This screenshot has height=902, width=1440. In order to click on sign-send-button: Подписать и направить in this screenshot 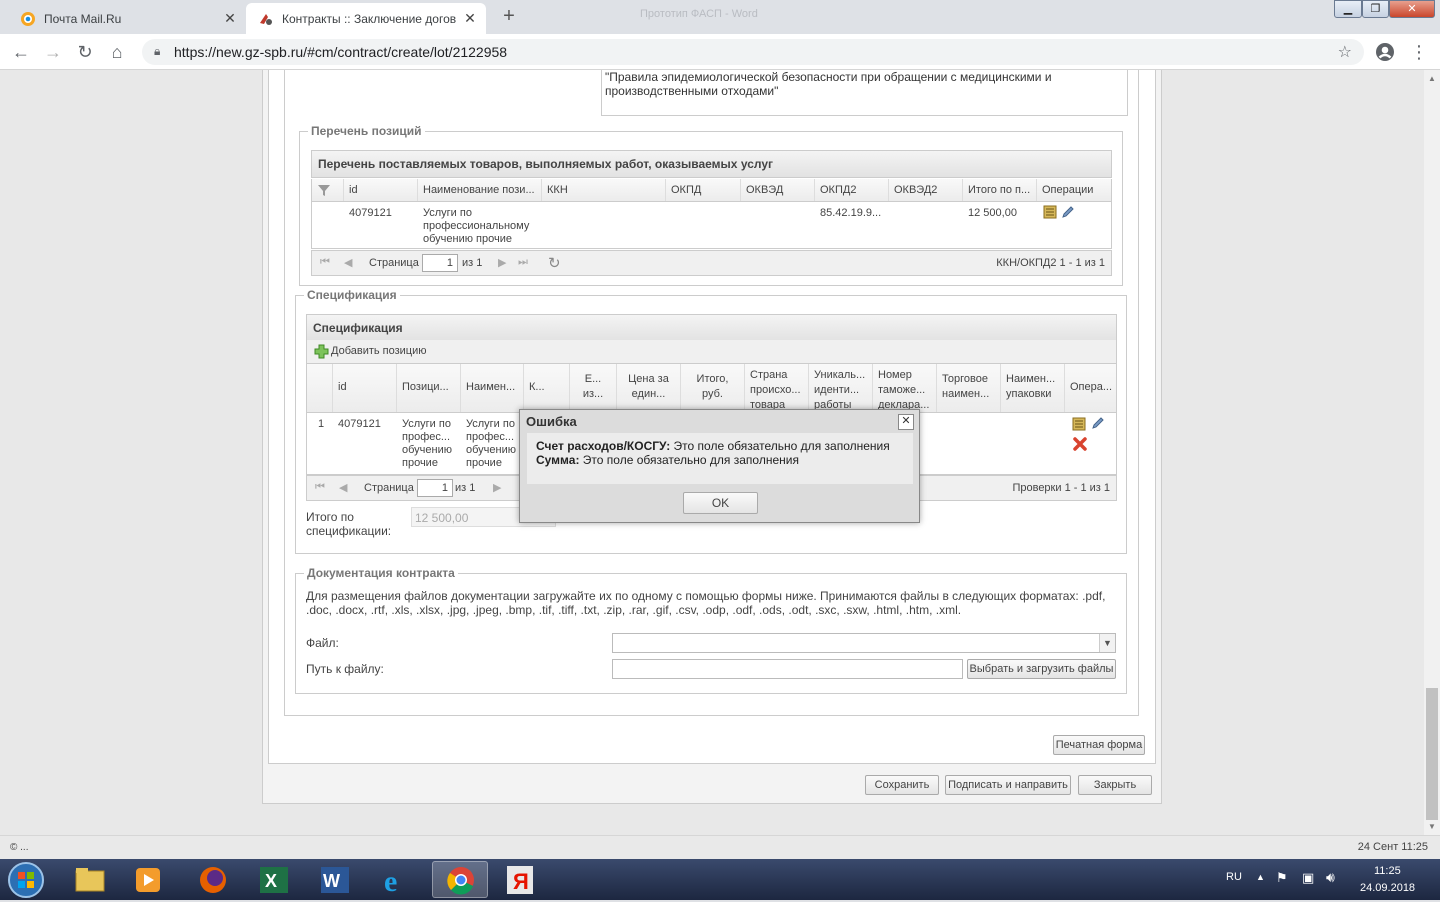, I will do `click(1008, 785)`.